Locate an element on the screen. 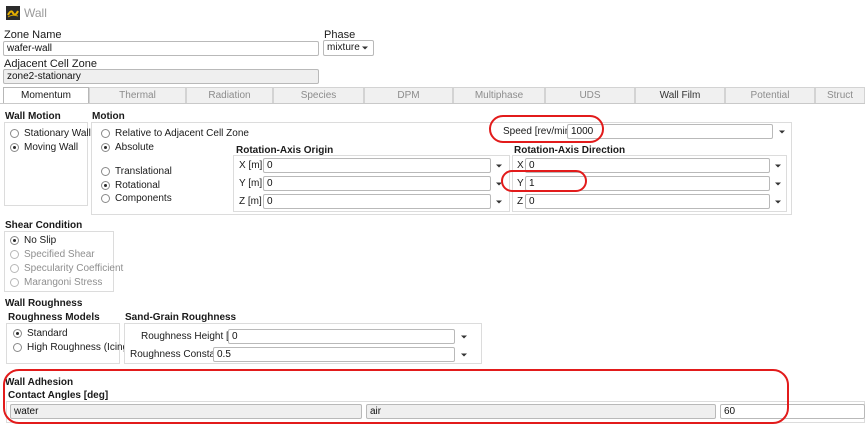  tab-potential: Potential is located at coordinates (770, 95).